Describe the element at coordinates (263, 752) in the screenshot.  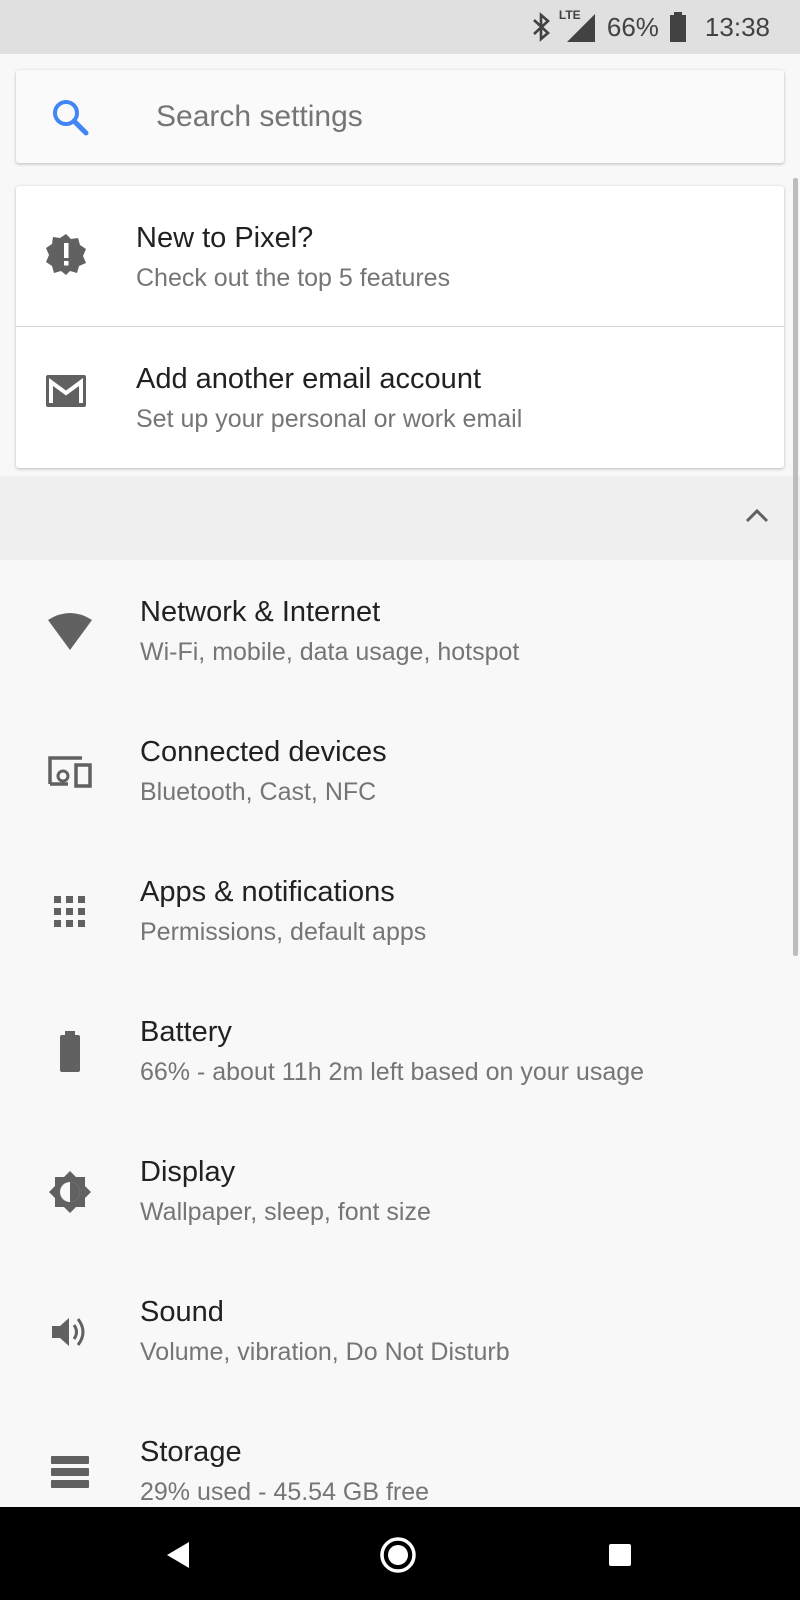
I see `setting-title: Connected devices` at that location.